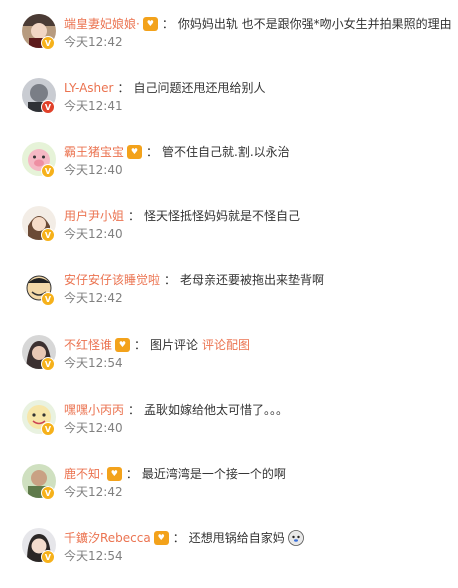  I want to click on doge-emoji-icon, so click(295, 538).